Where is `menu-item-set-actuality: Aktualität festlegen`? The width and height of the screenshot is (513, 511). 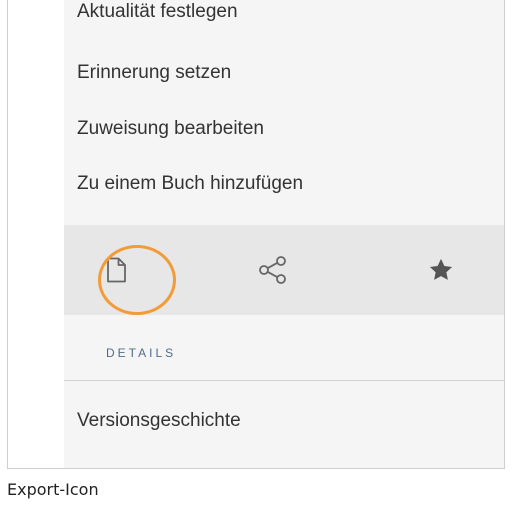
menu-item-set-actuality: Aktualität festlegen is located at coordinates (157, 14).